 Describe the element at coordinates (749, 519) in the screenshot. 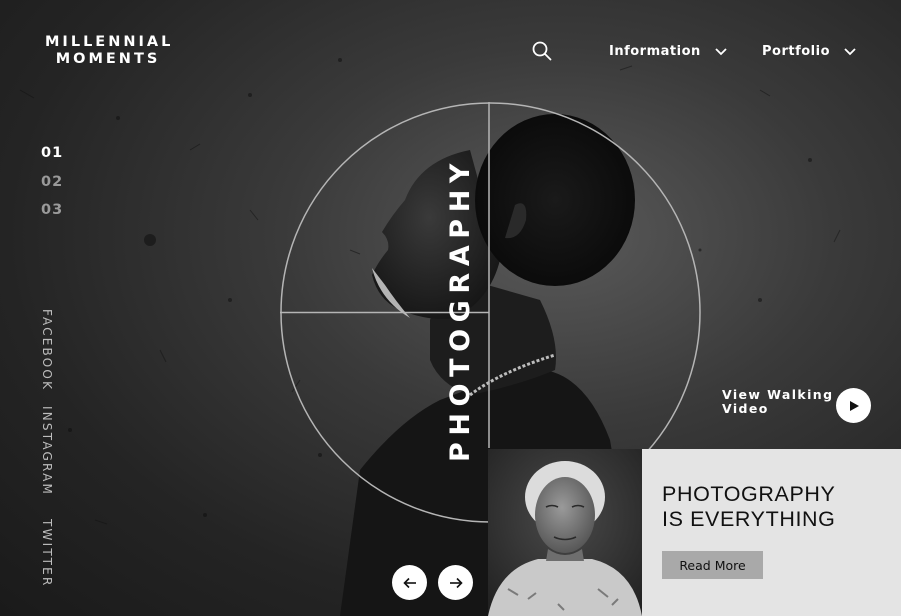

I see `card-title-line-2: IS EVERYTHING` at that location.